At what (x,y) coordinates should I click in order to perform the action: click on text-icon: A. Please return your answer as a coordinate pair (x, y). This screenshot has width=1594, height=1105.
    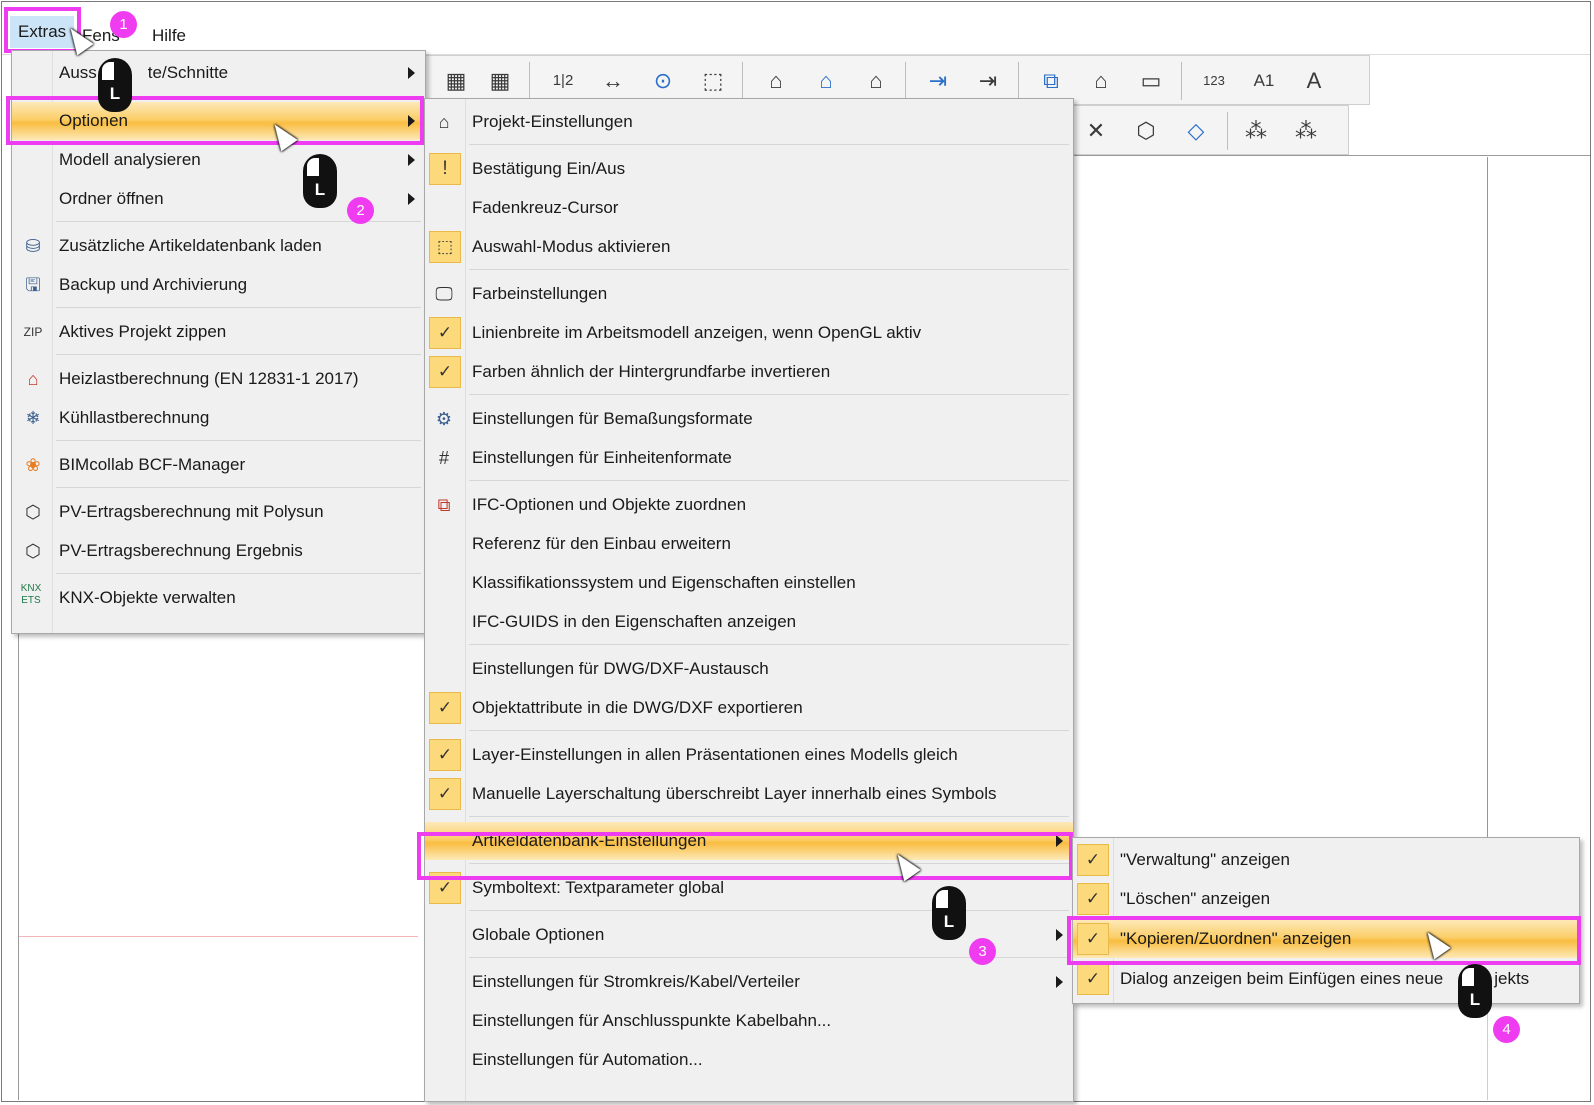
    Looking at the image, I should click on (1314, 81).